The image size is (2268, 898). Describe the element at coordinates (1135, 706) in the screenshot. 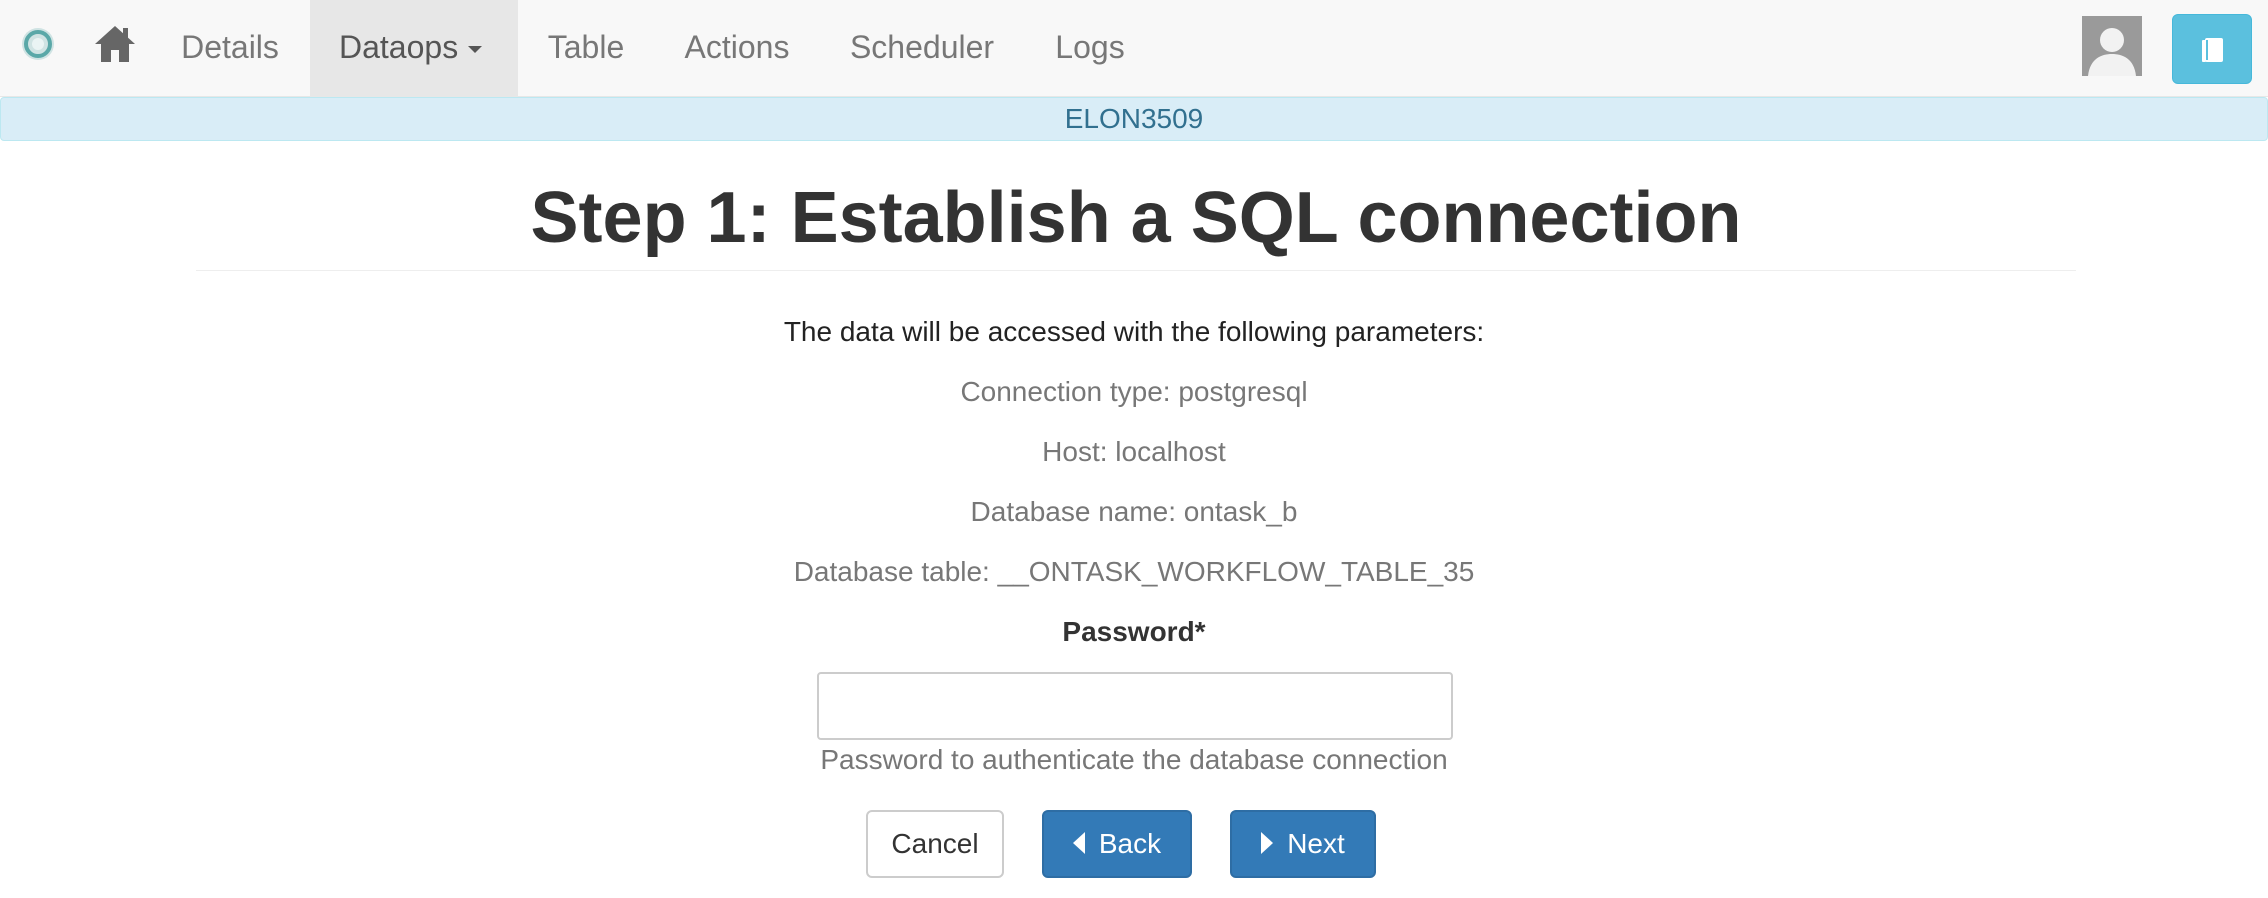

I see `password-input` at that location.